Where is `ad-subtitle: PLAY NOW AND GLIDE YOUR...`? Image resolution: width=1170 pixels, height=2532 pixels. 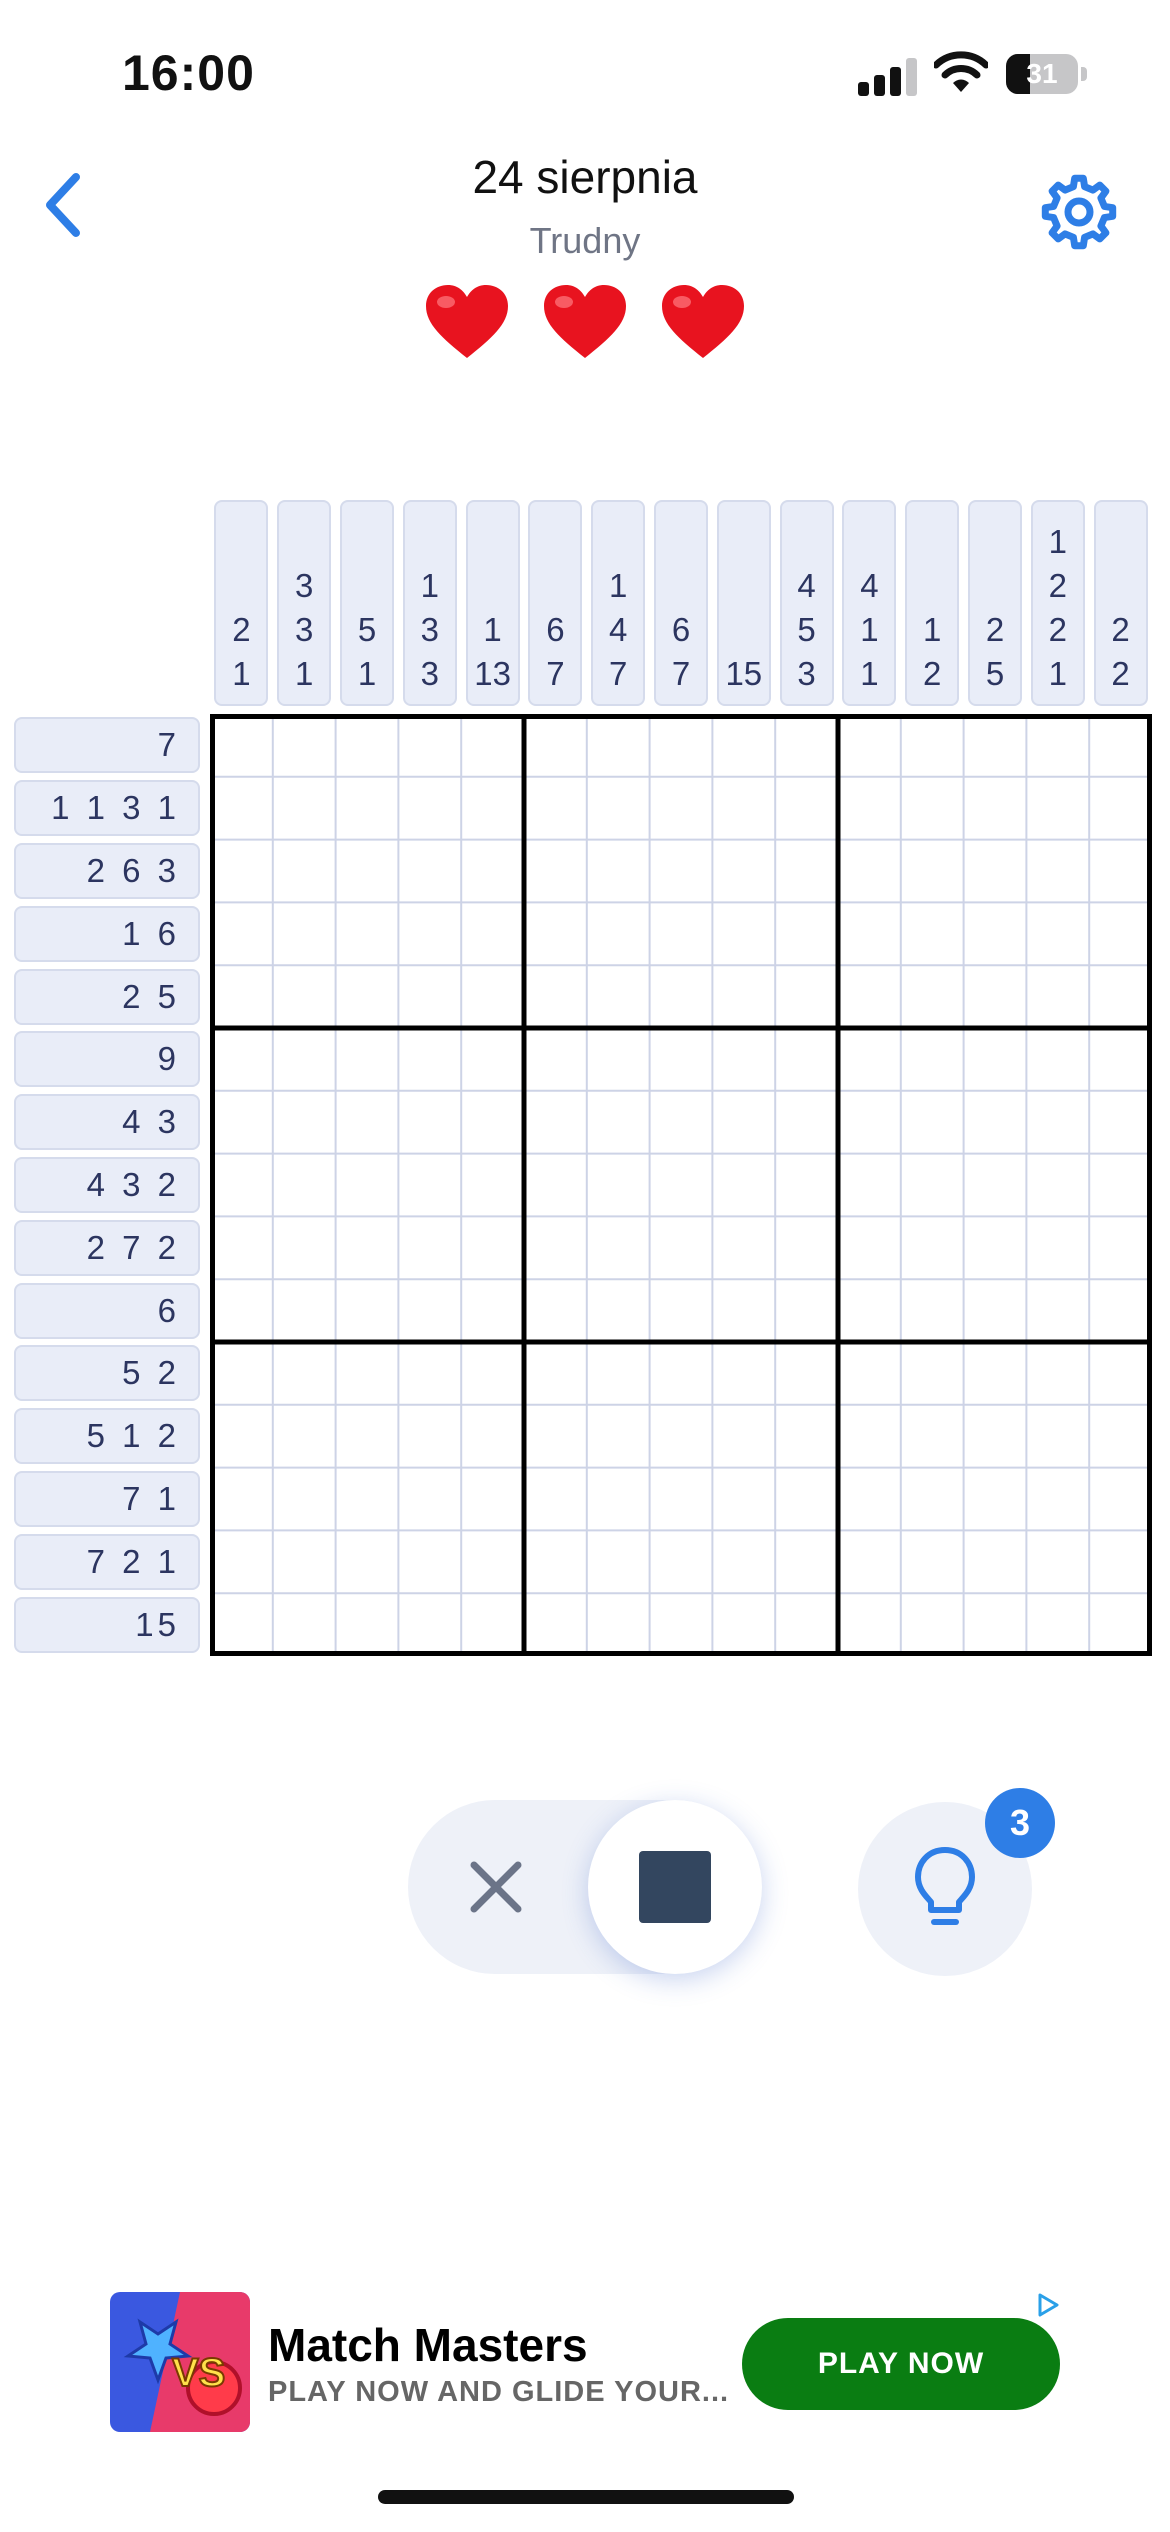 ad-subtitle: PLAY NOW AND GLIDE YOUR... is located at coordinates (498, 2392).